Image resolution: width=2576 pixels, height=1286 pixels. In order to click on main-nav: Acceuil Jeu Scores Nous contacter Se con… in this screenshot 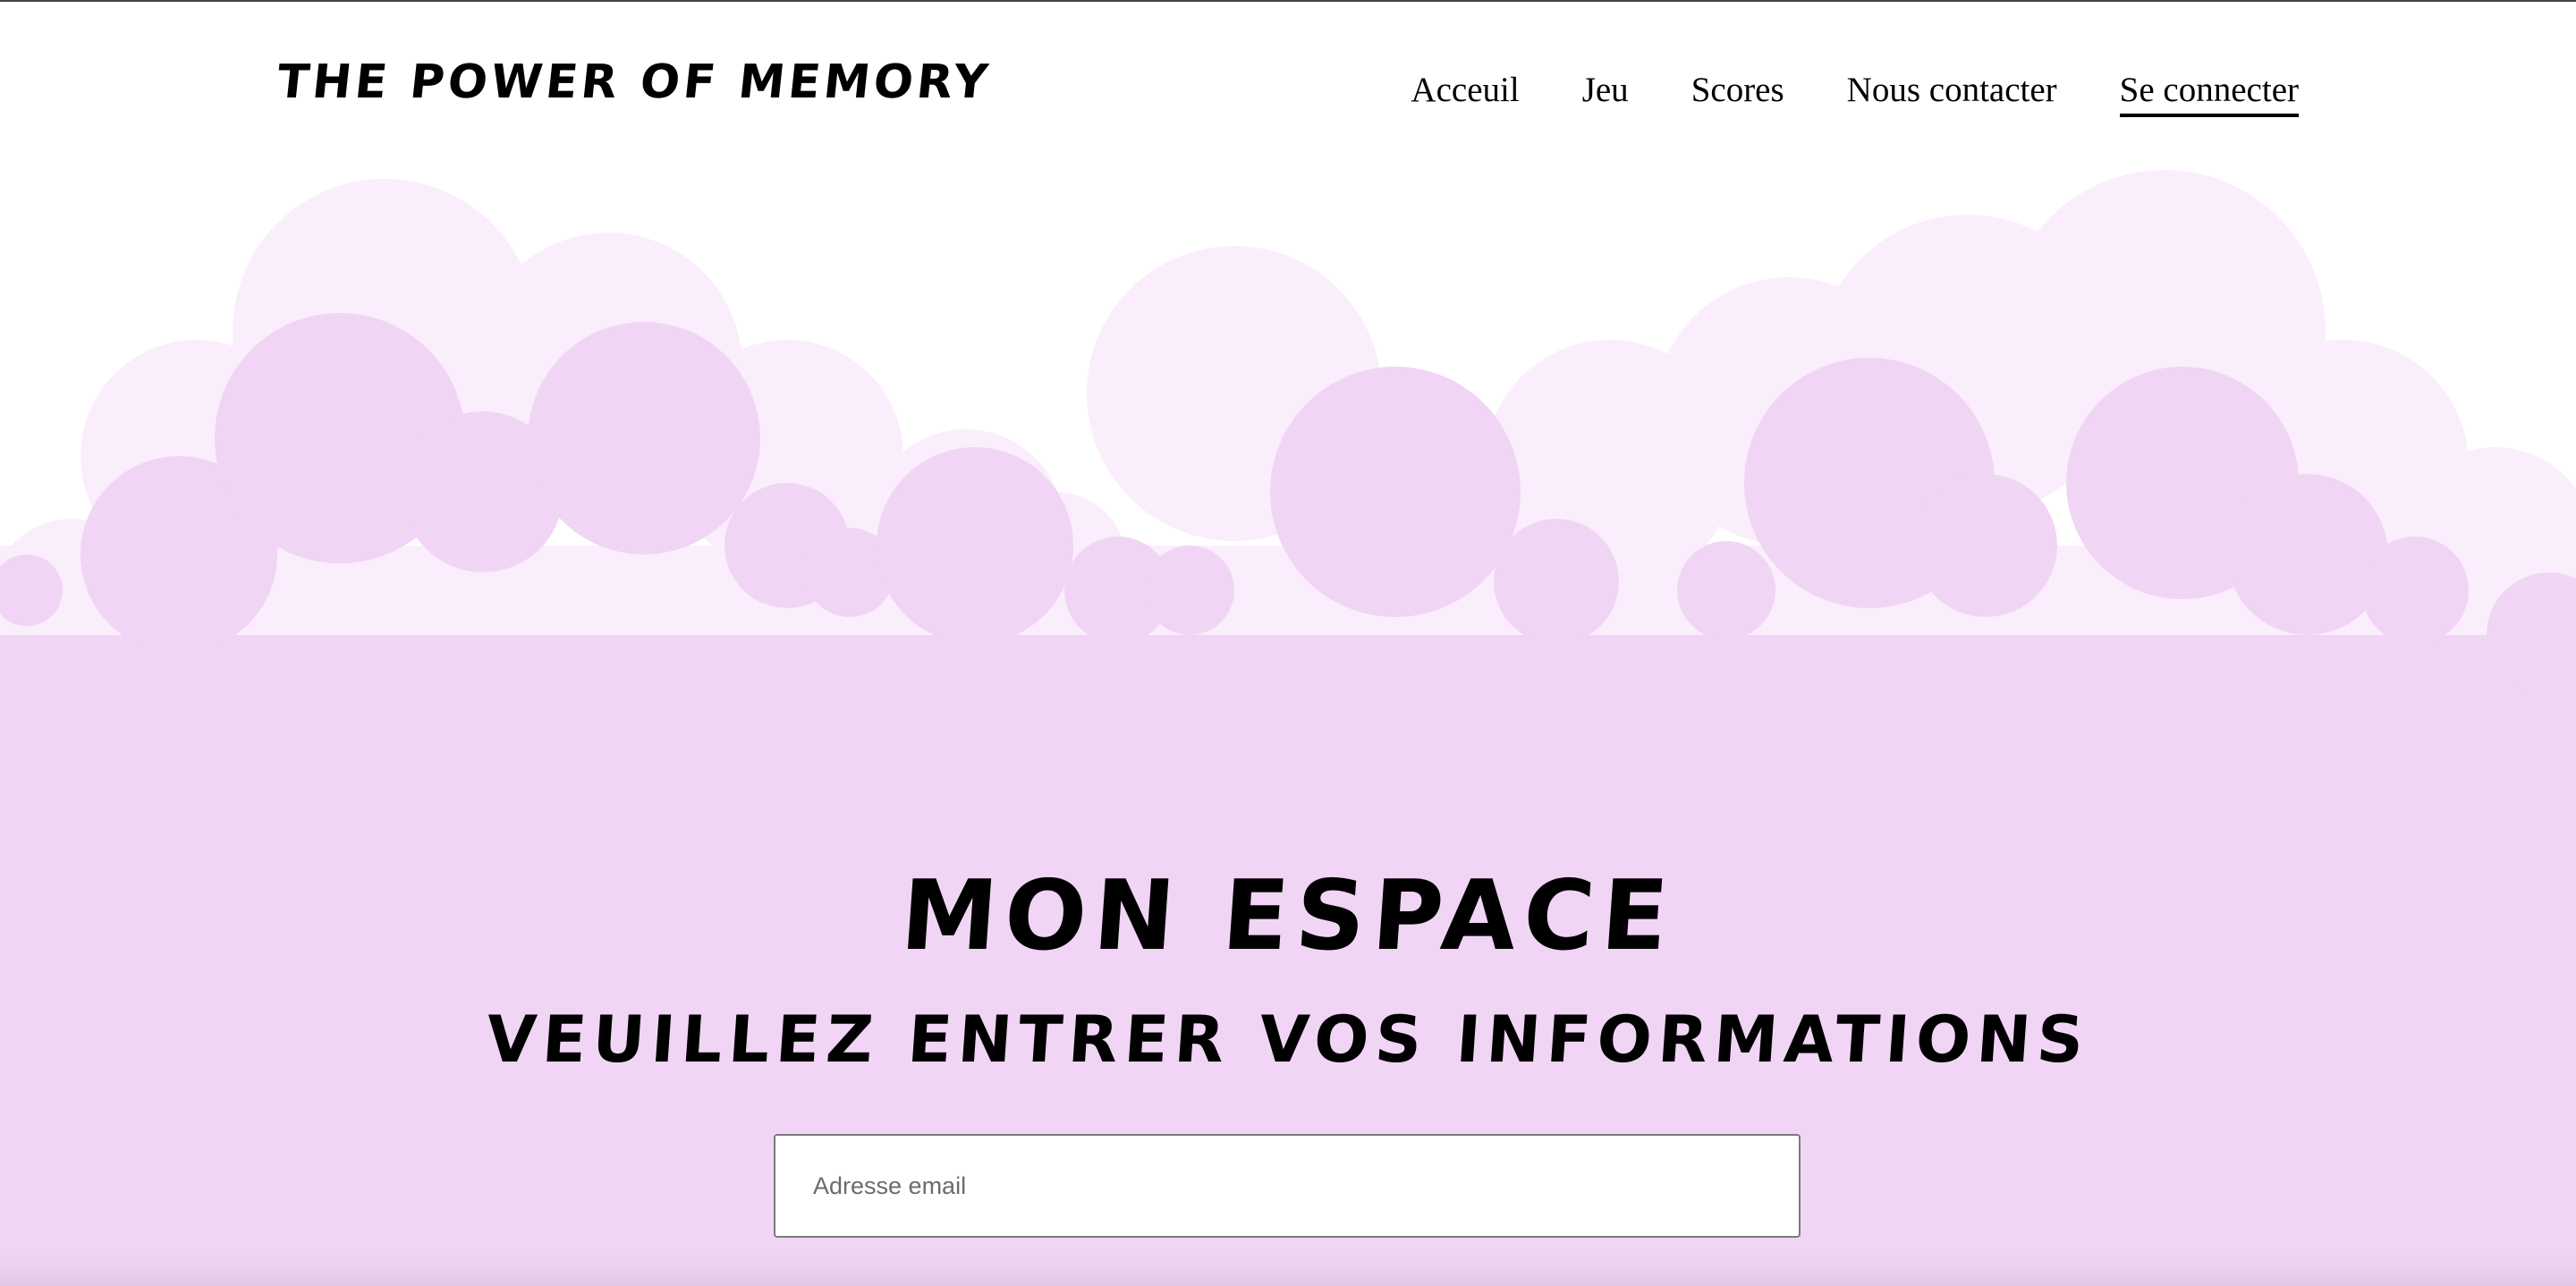, I will do `click(1855, 93)`.